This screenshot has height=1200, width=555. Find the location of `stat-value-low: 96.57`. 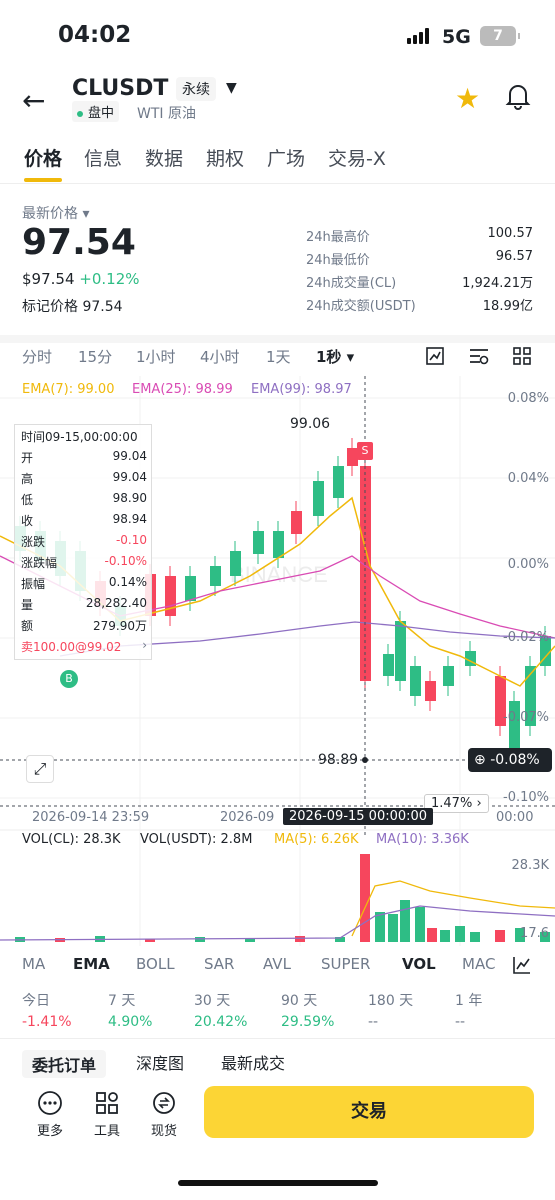

stat-value-low: 96.57 is located at coordinates (514, 256).